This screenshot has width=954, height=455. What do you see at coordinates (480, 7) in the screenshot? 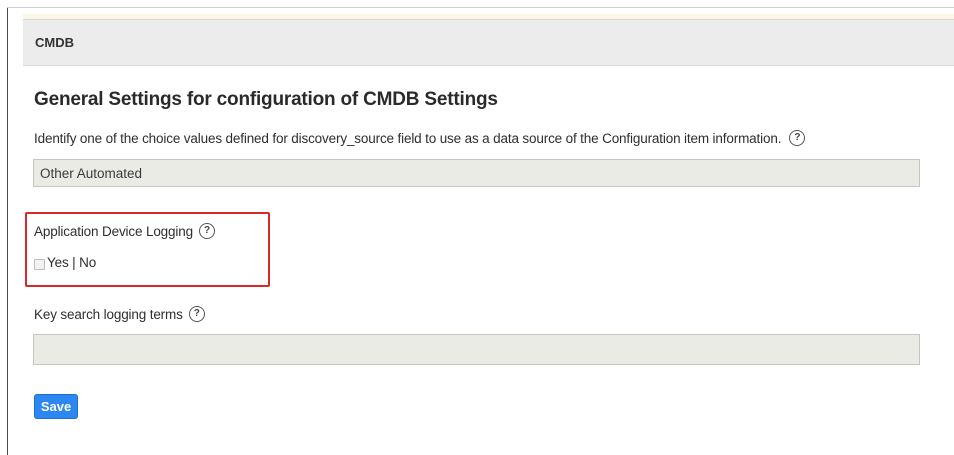
I see `top-border` at bounding box center [480, 7].